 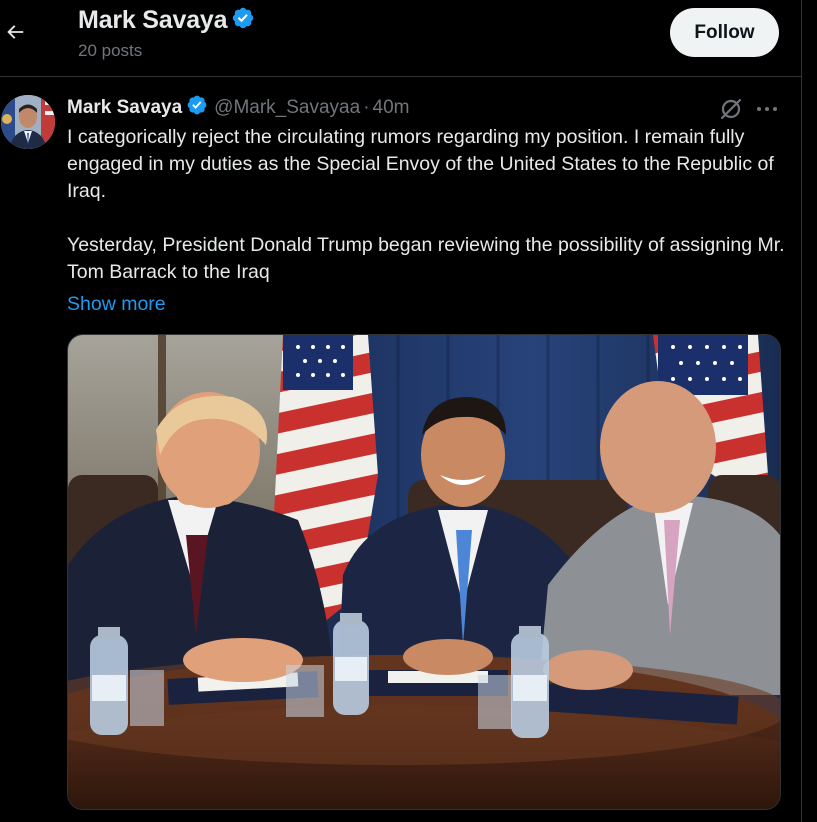 What do you see at coordinates (391, 108) in the screenshot?
I see `post-timestamp: 40m` at bounding box center [391, 108].